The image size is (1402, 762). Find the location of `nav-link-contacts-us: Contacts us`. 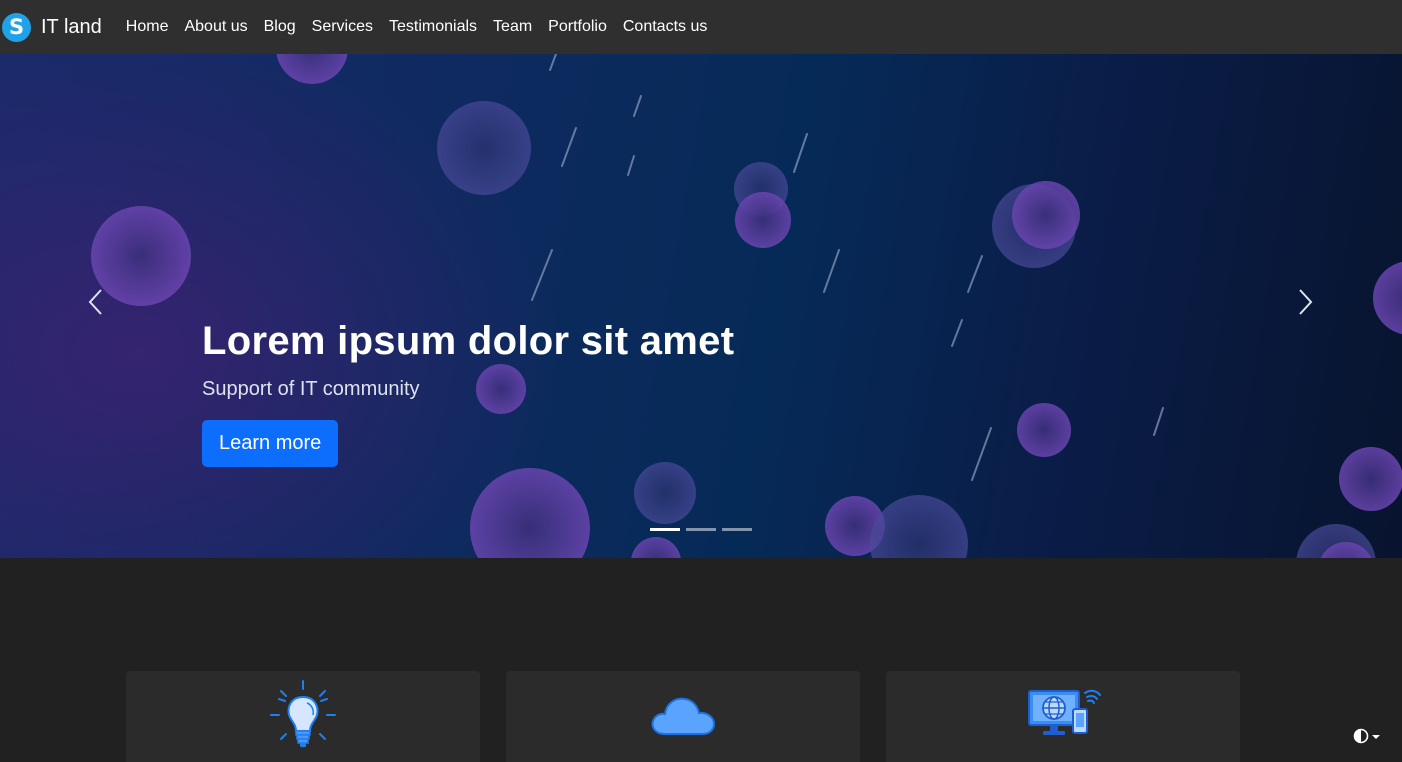

nav-link-contacts-us: Contacts us is located at coordinates (665, 27).